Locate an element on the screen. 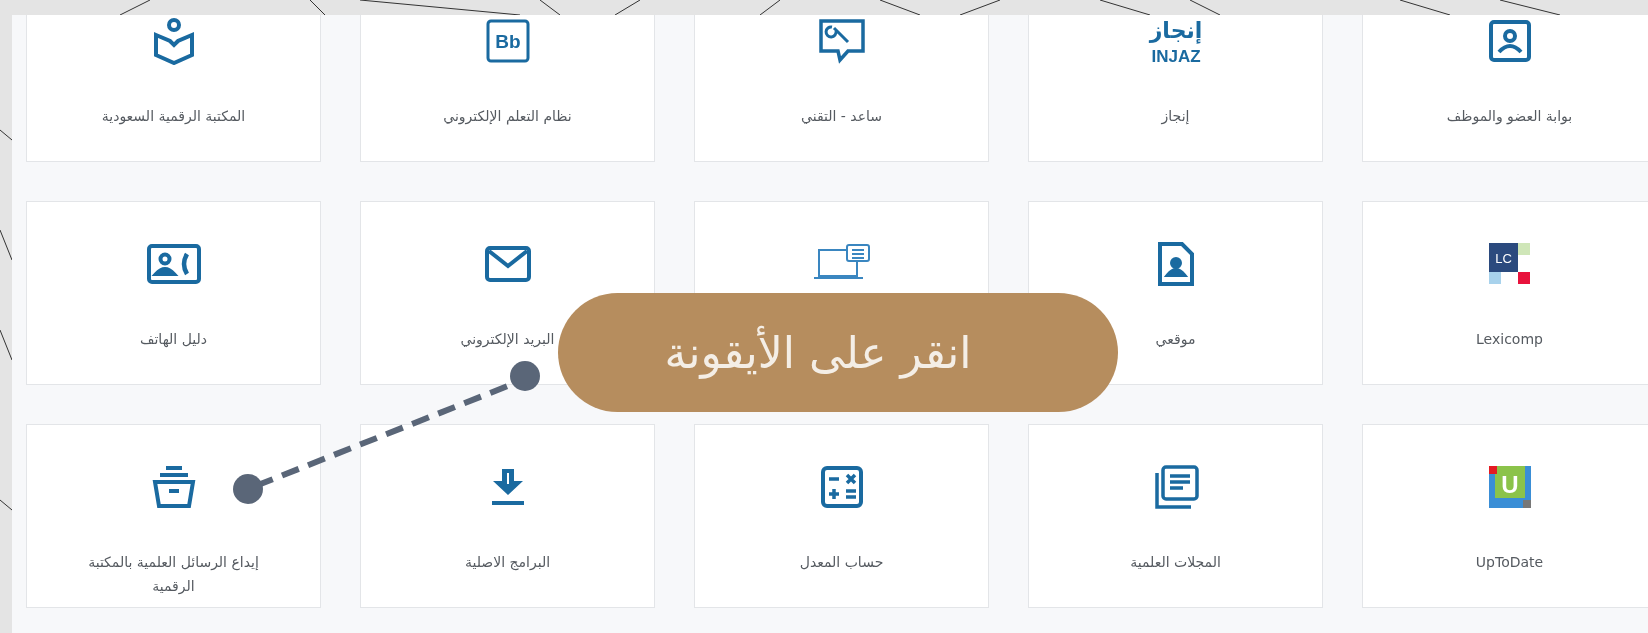 This screenshot has width=1648, height=633. service-label: نظام التعلم الإلكتروني is located at coordinates (507, 117).